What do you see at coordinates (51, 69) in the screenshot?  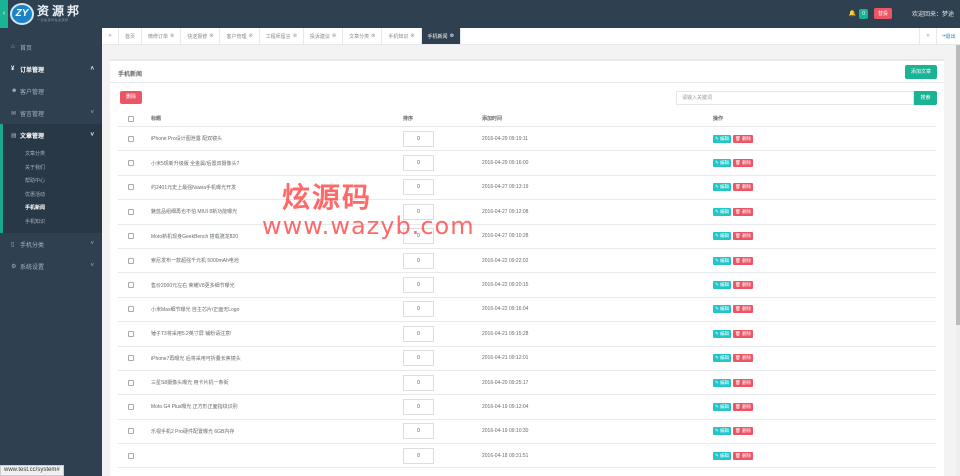 I see `sidebar-item-orders: ¥ 订单管理 ˄` at bounding box center [51, 69].